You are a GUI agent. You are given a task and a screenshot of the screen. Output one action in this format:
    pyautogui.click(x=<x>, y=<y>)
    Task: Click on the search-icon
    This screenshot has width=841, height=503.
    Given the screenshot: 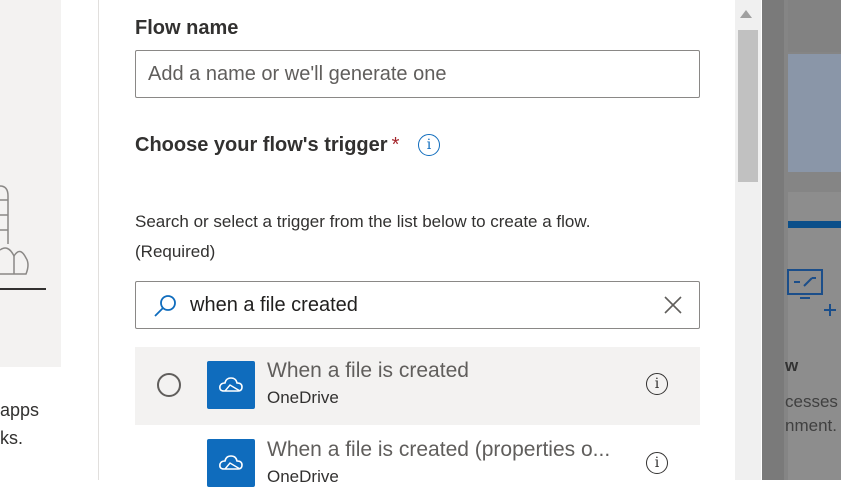 What is the action you would take?
    pyautogui.click(x=165, y=306)
    